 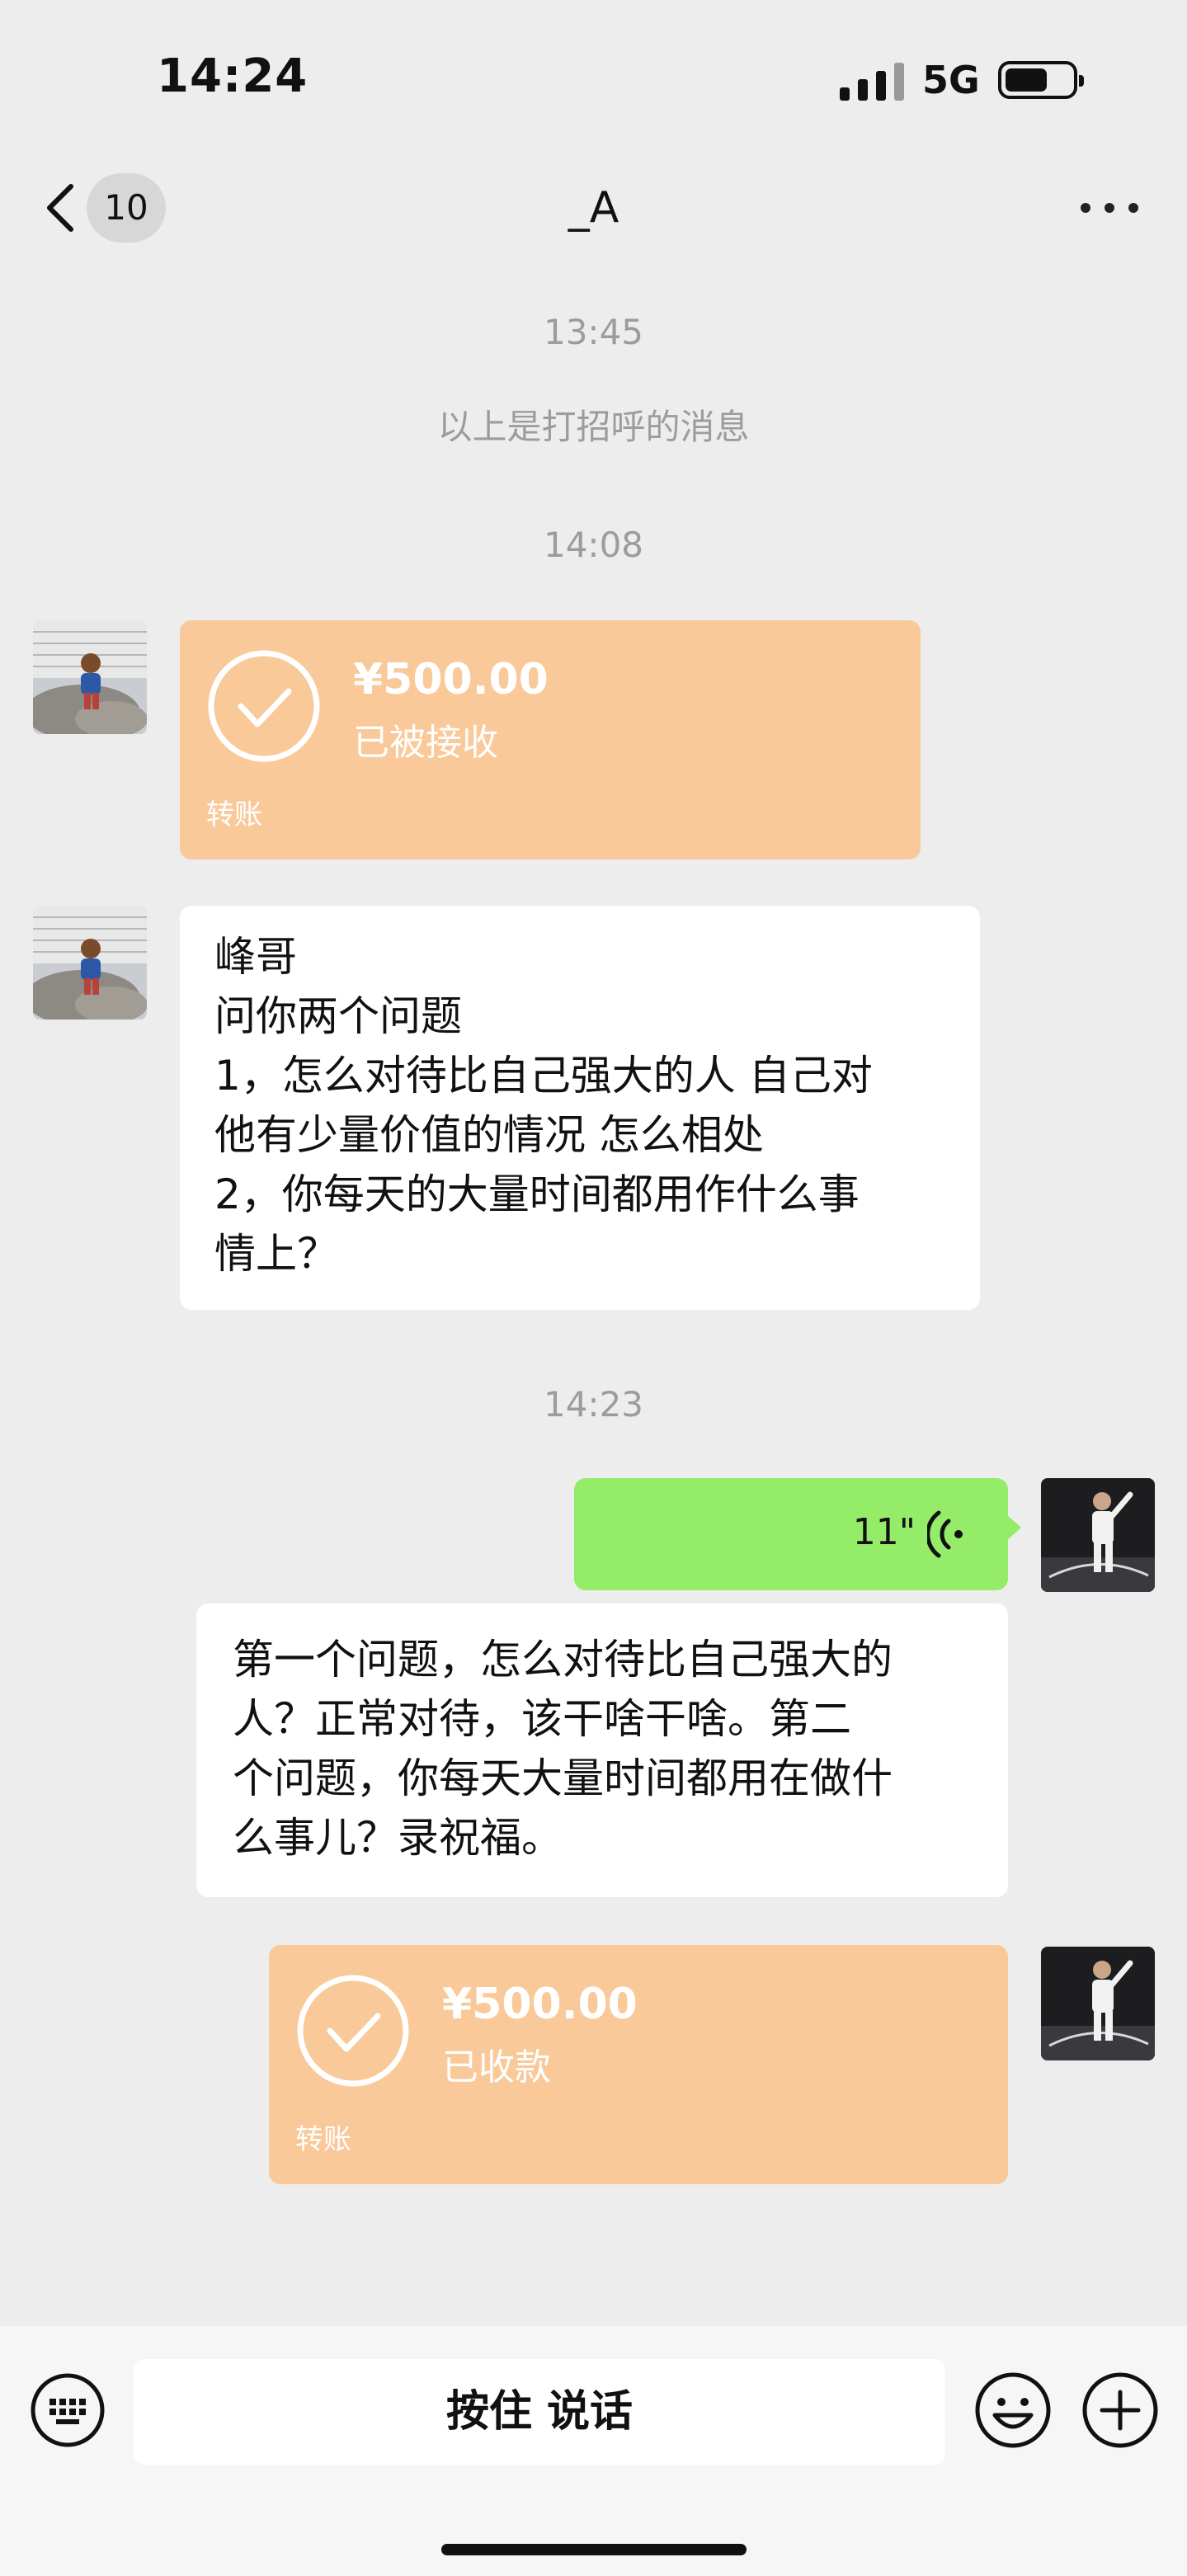 I want to click on chat-title: _A, so click(x=593, y=208).